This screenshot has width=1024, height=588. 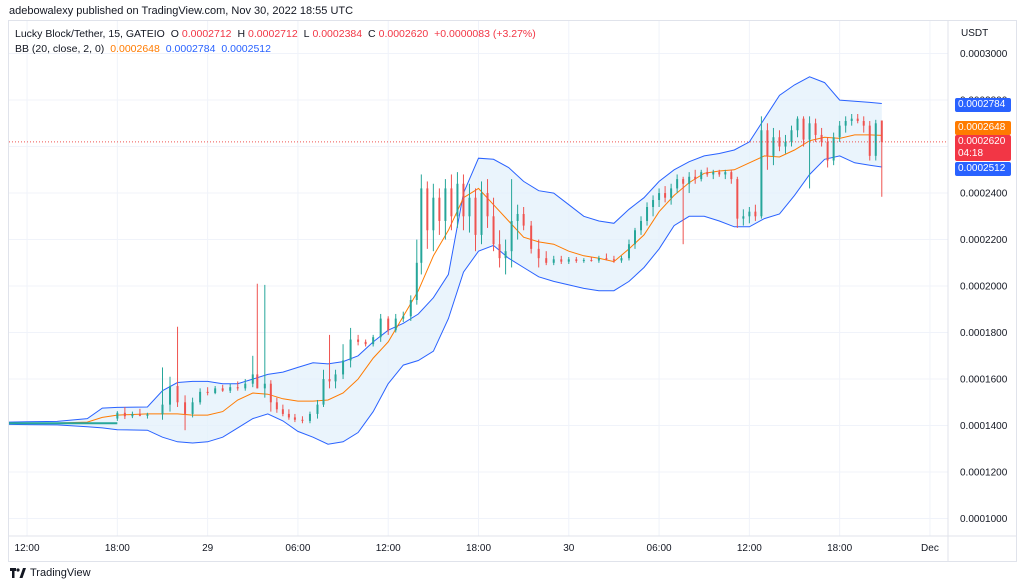 I want to click on close-value: 0.0002620, so click(x=403, y=34).